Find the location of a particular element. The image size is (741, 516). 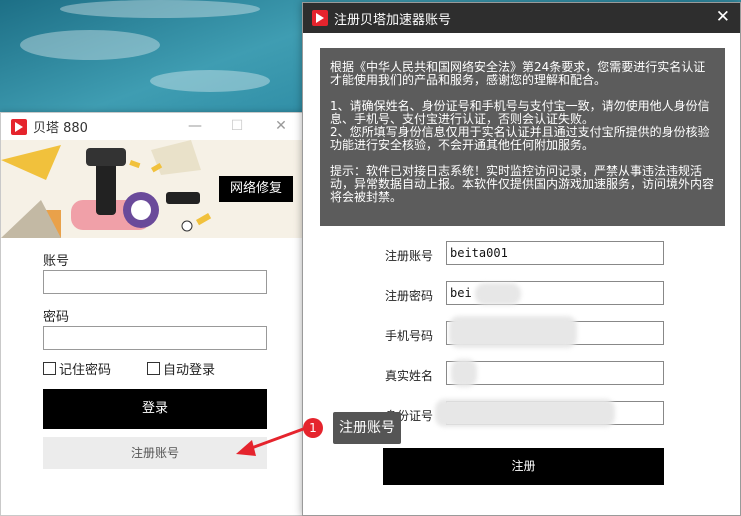

register-account-label: 注册账号 is located at coordinates (409, 256).